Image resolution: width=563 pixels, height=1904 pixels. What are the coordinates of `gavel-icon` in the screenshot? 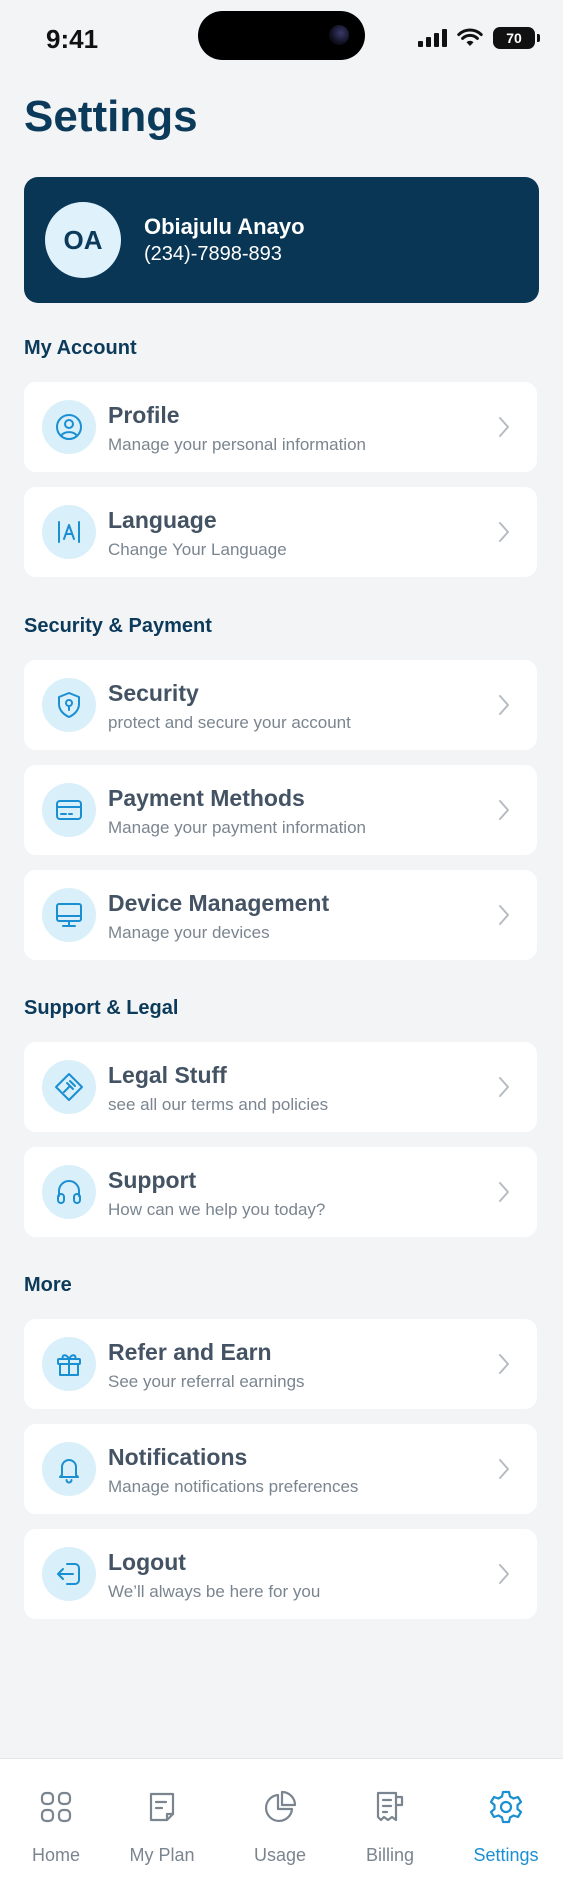 It's located at (69, 1087).